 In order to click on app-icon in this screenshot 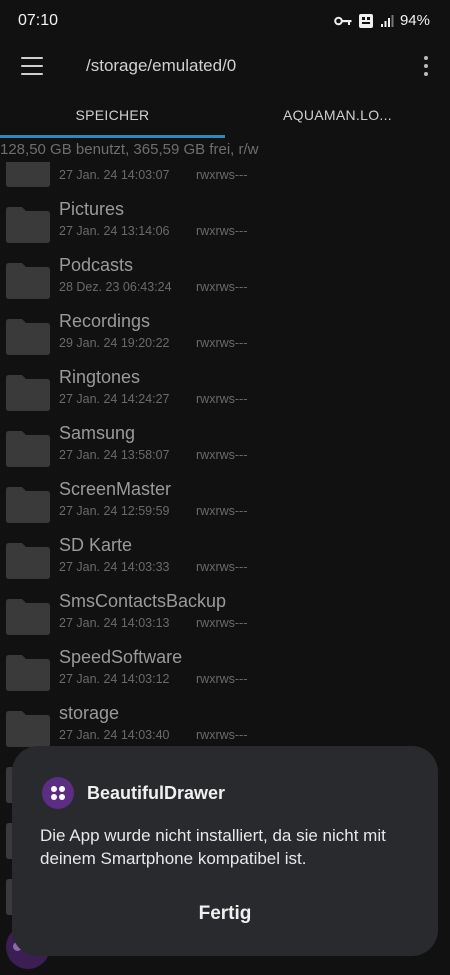, I will do `click(58, 793)`.